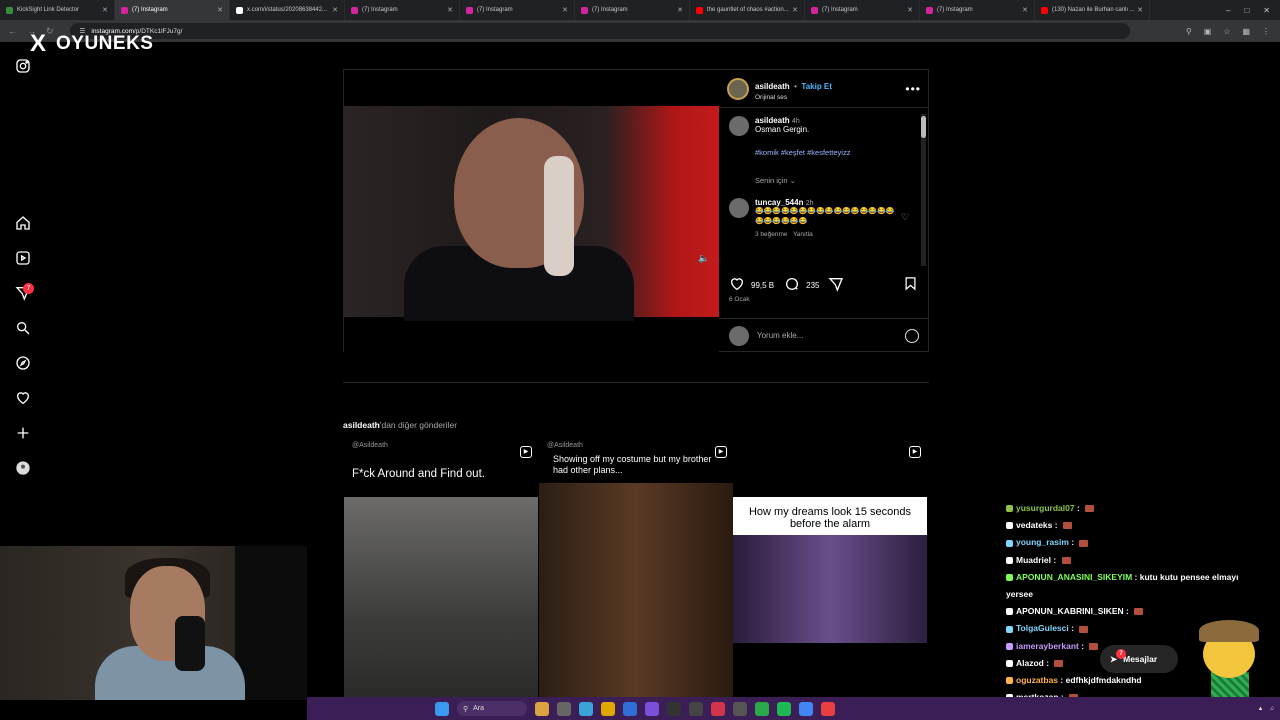 The width and height of the screenshot is (1280, 720). Describe the element at coordinates (840, 10) in the screenshot. I see `tab-title: (7) Instagram` at that location.